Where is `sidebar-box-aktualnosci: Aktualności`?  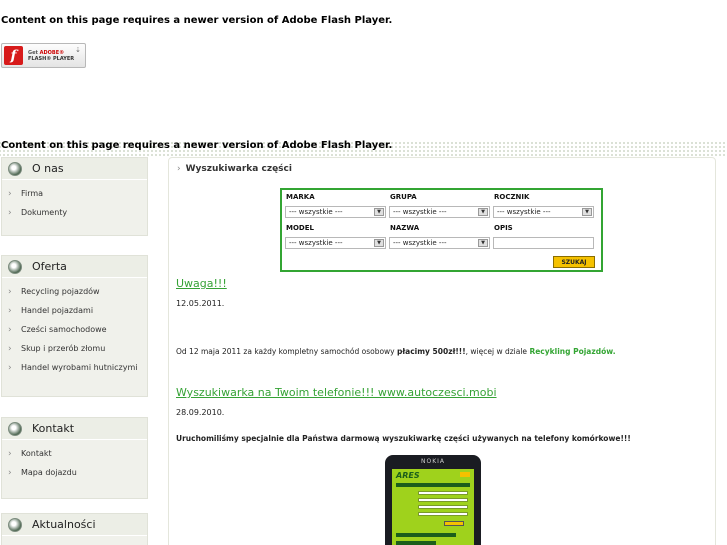
sidebar-box-aktualnosci: Aktualności is located at coordinates (74, 529).